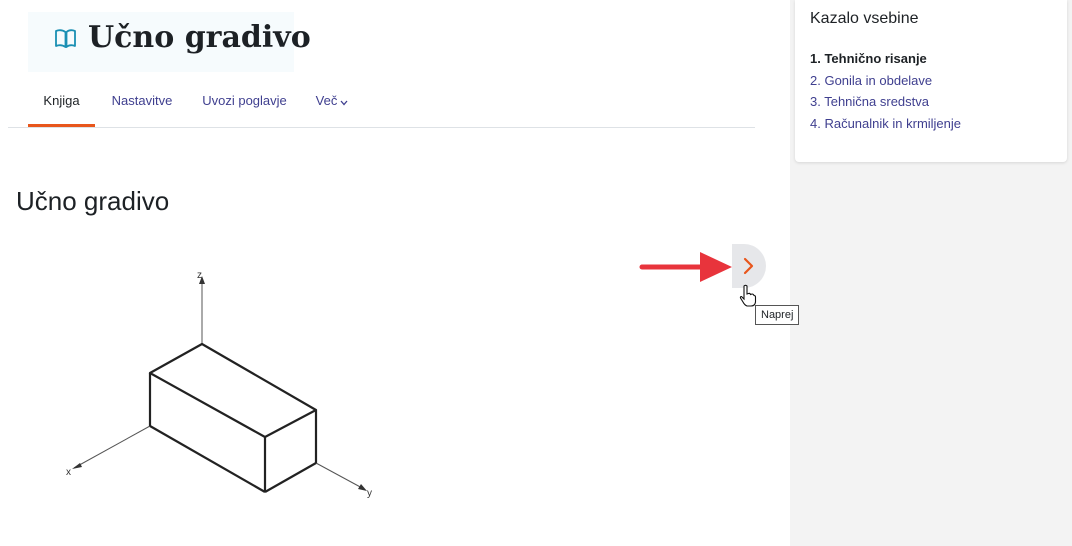  I want to click on annotation-arrow-icon, so click(685, 267).